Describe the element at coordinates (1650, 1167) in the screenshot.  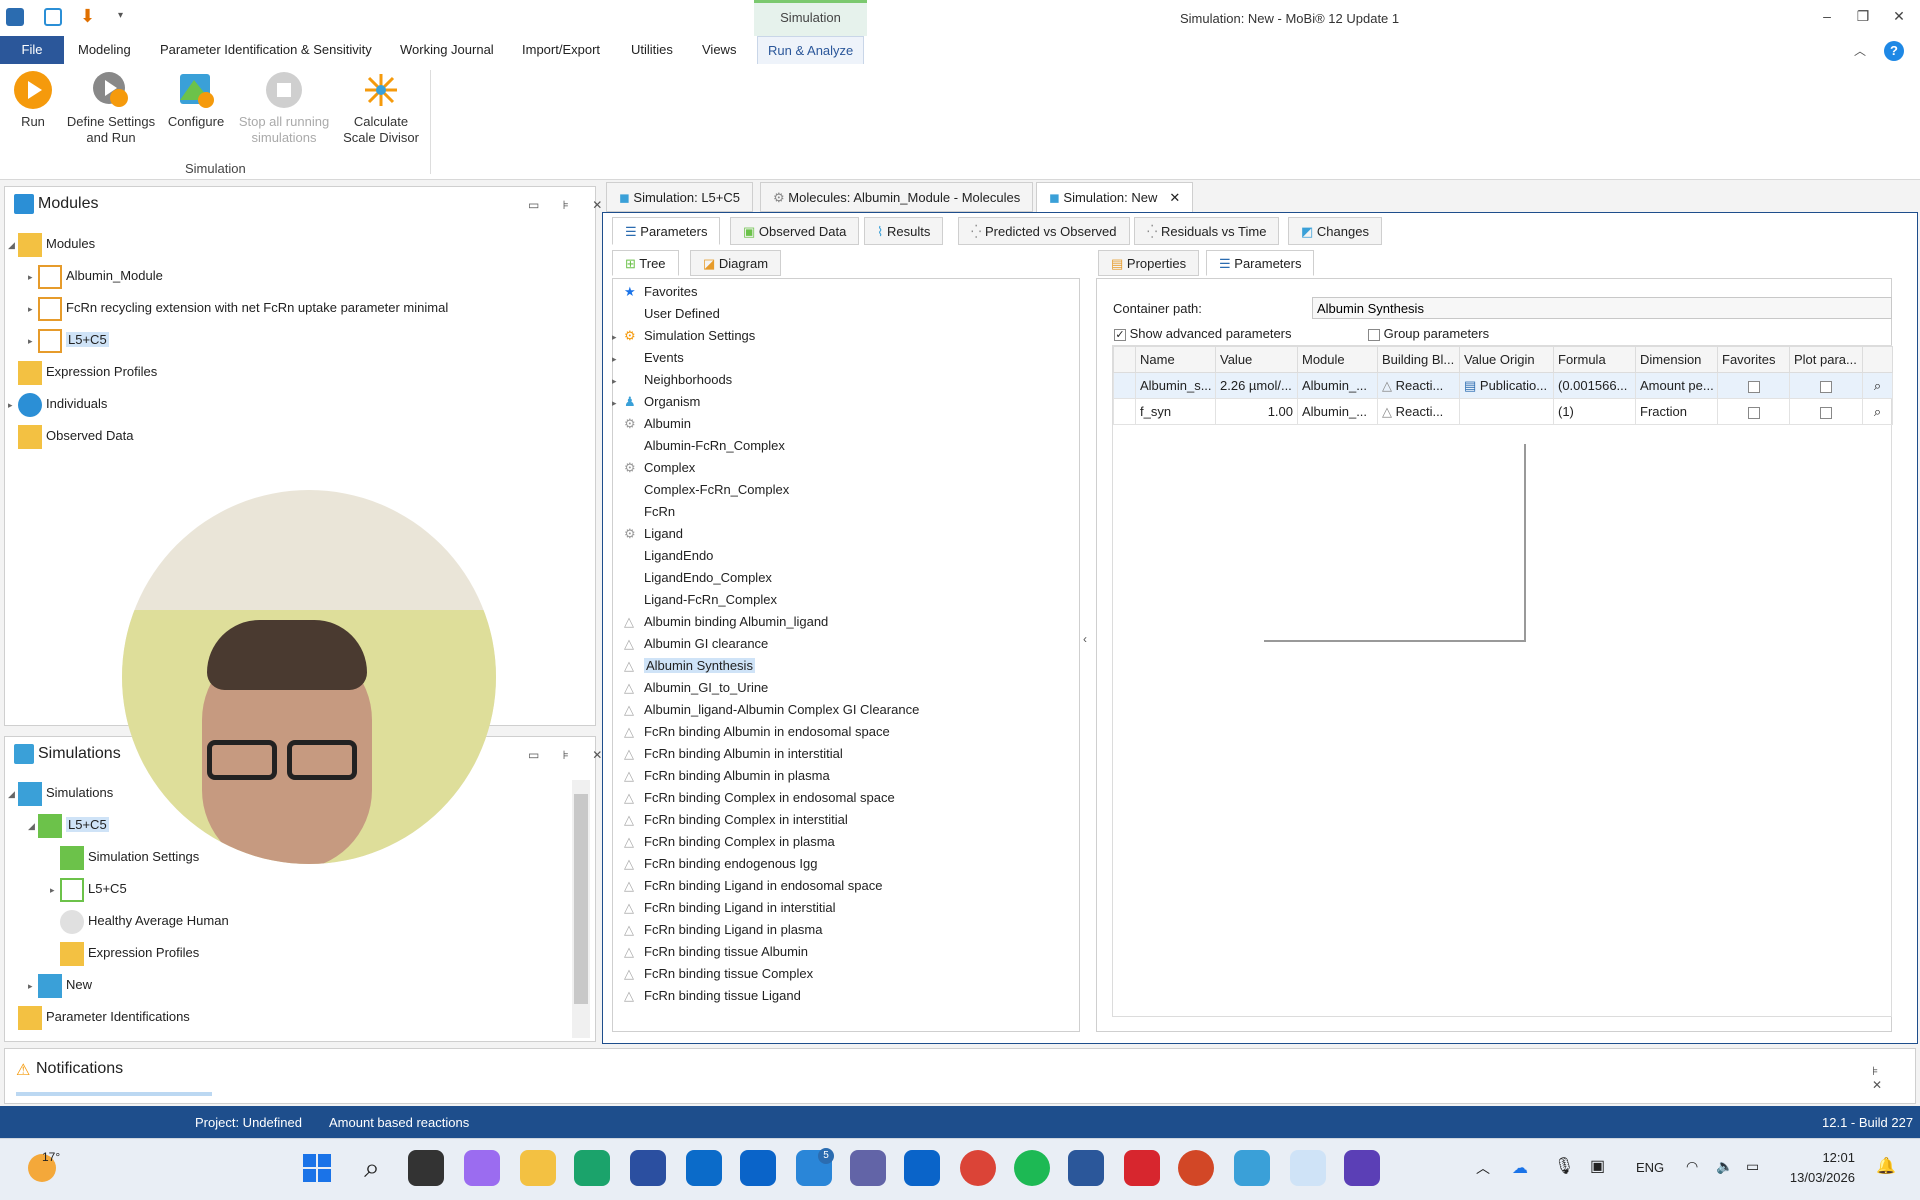
I see `language-indicator: ENG` at that location.